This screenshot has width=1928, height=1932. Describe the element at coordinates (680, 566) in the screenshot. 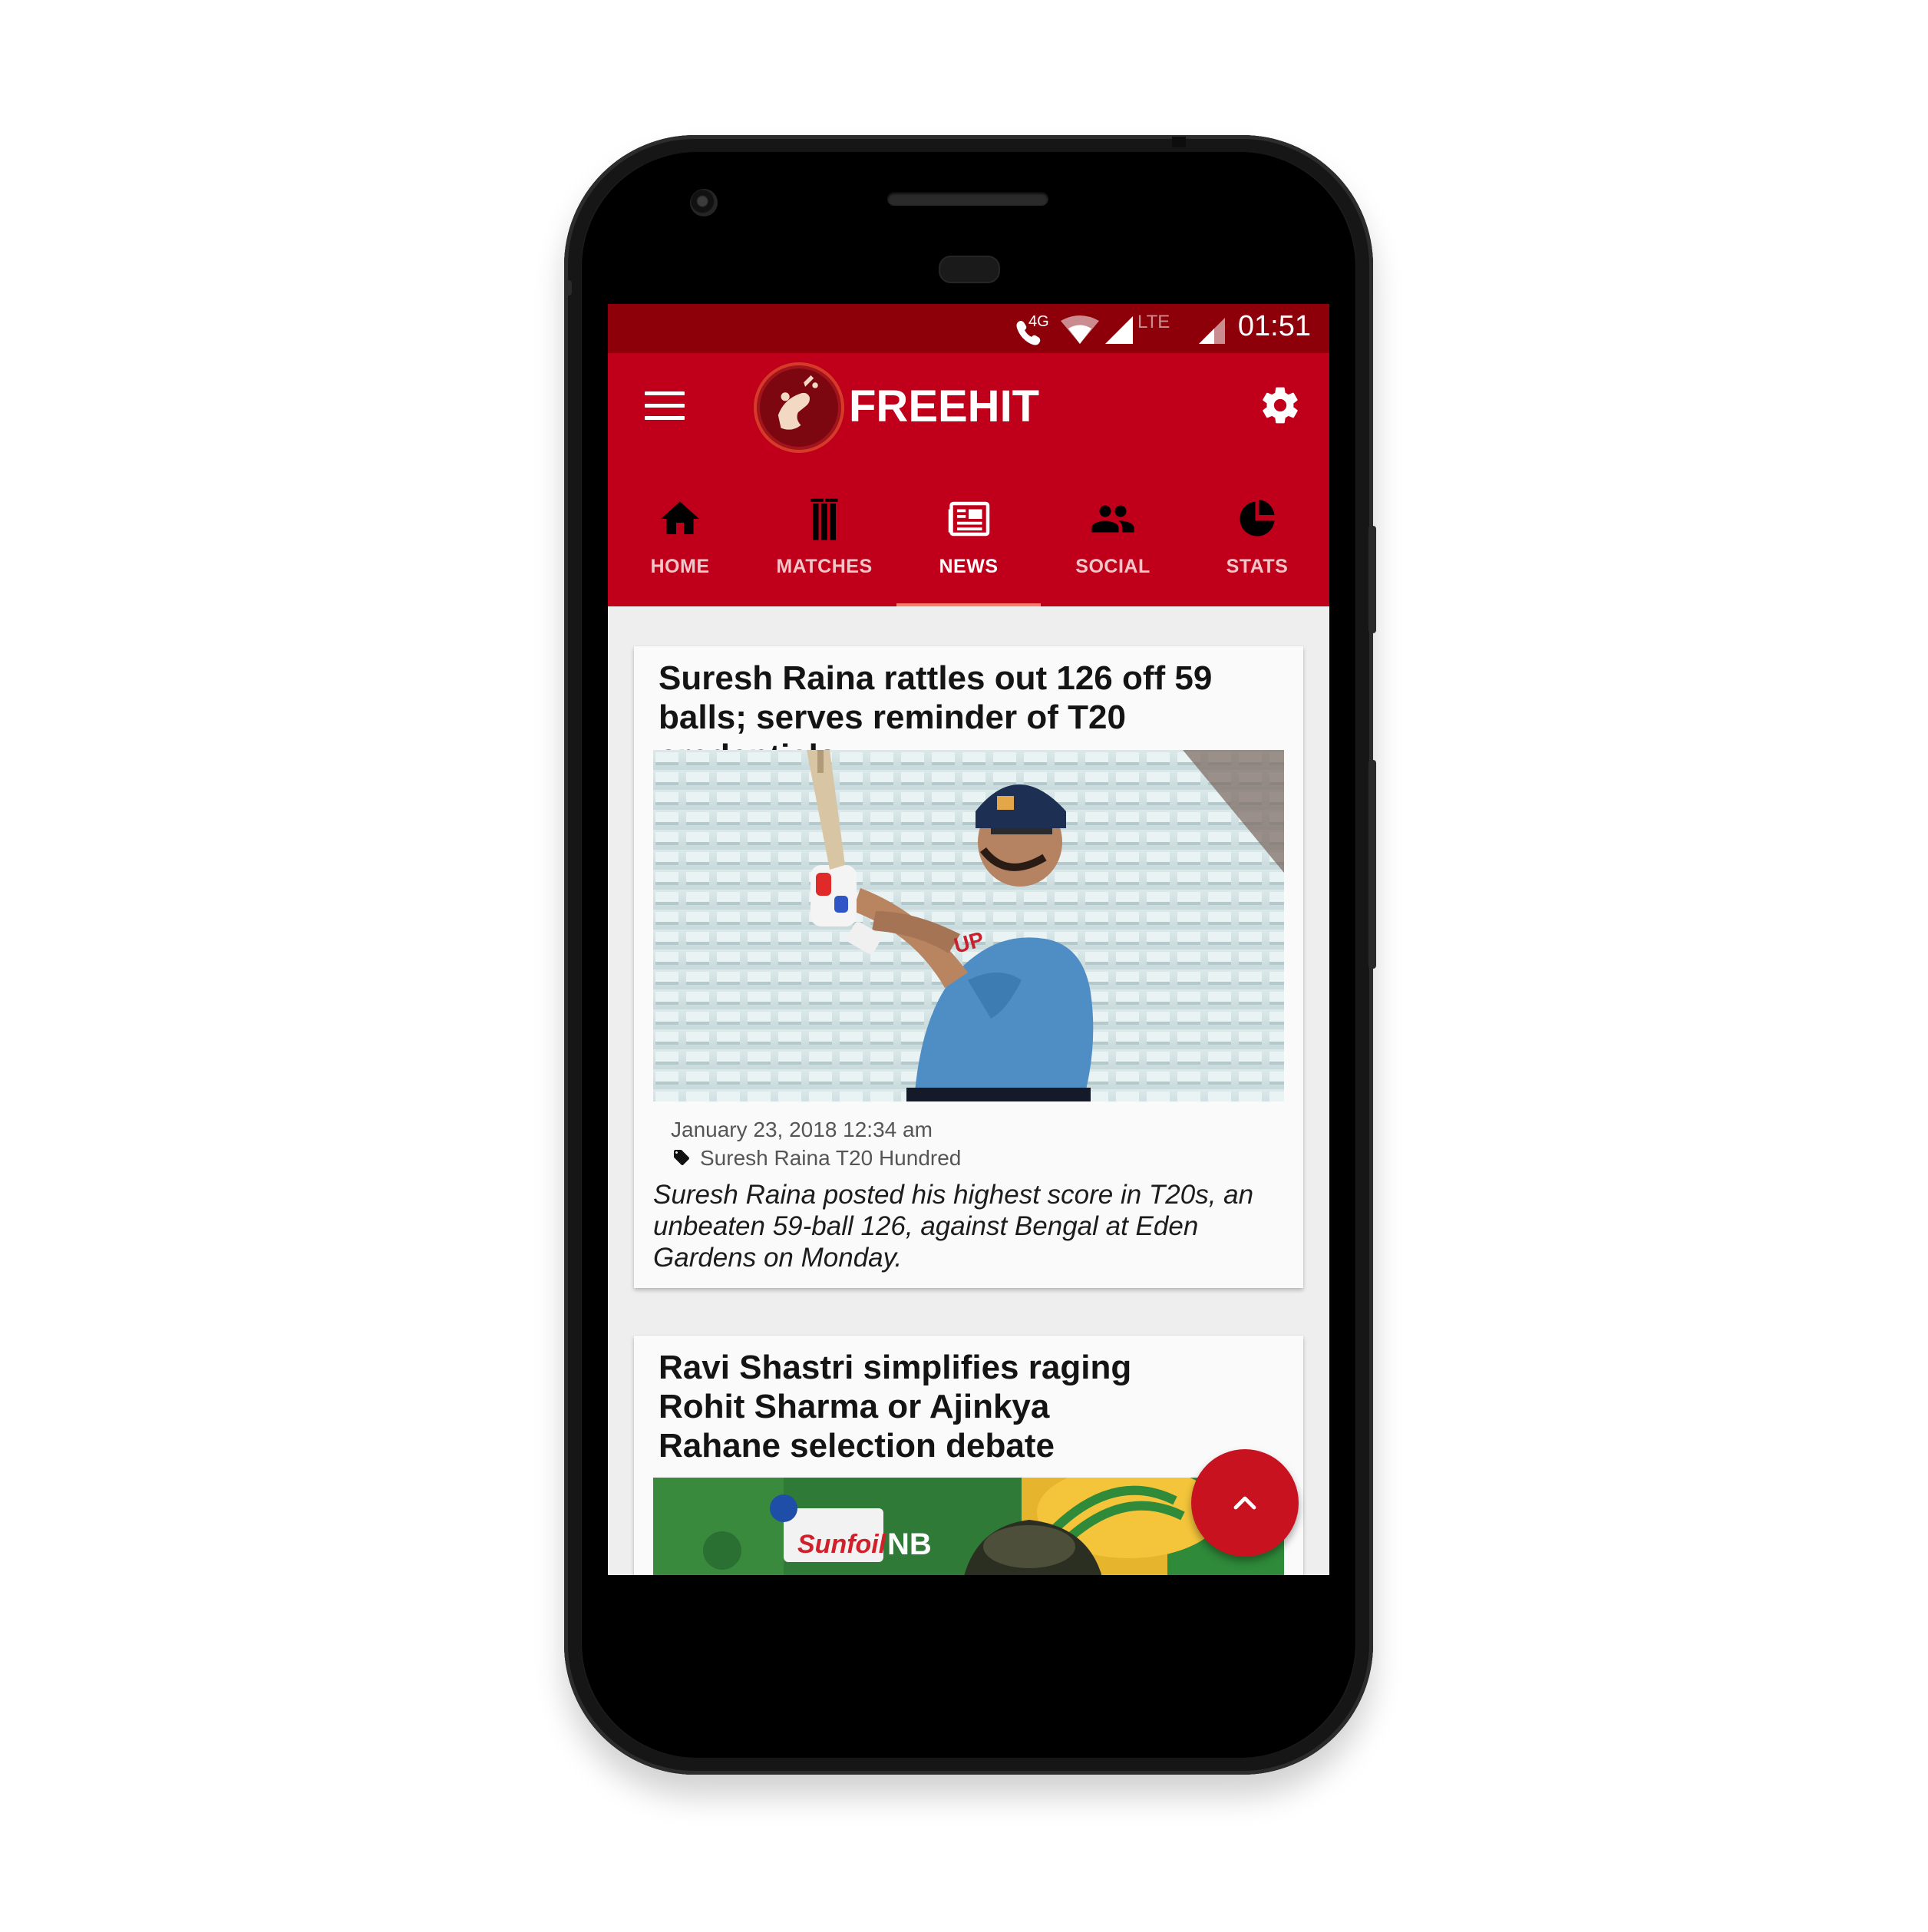

I see `tab-label: HOME` at that location.